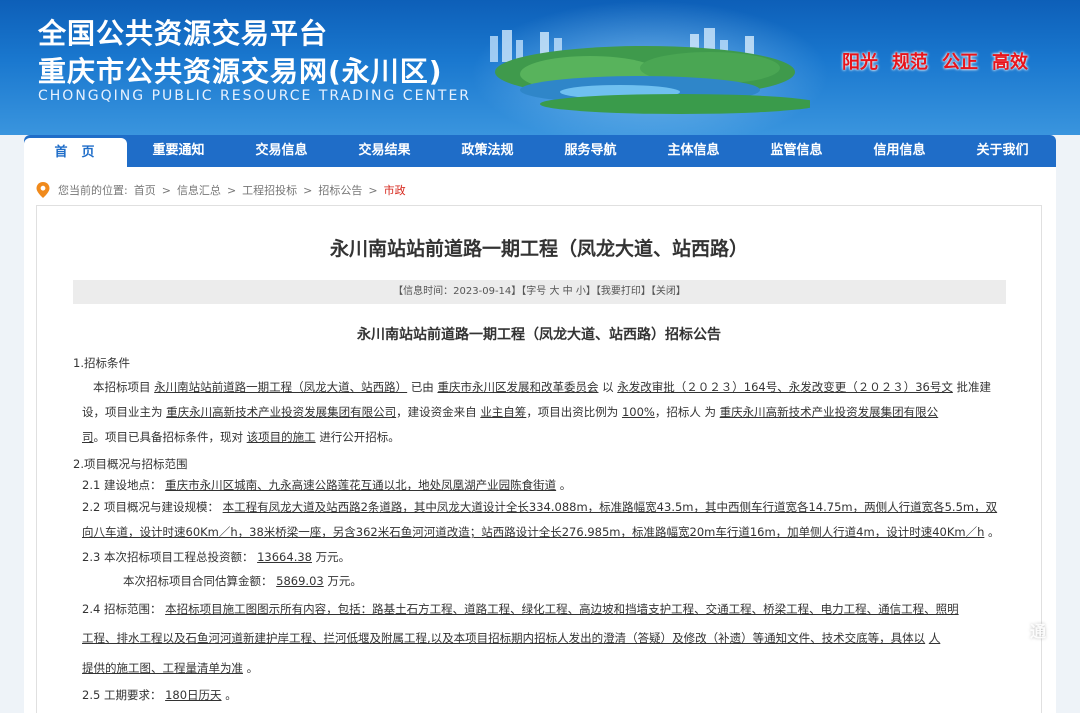 The height and width of the screenshot is (713, 1080). Describe the element at coordinates (284, 557) in the screenshot. I see `total-investment: 13664.38` at that location.